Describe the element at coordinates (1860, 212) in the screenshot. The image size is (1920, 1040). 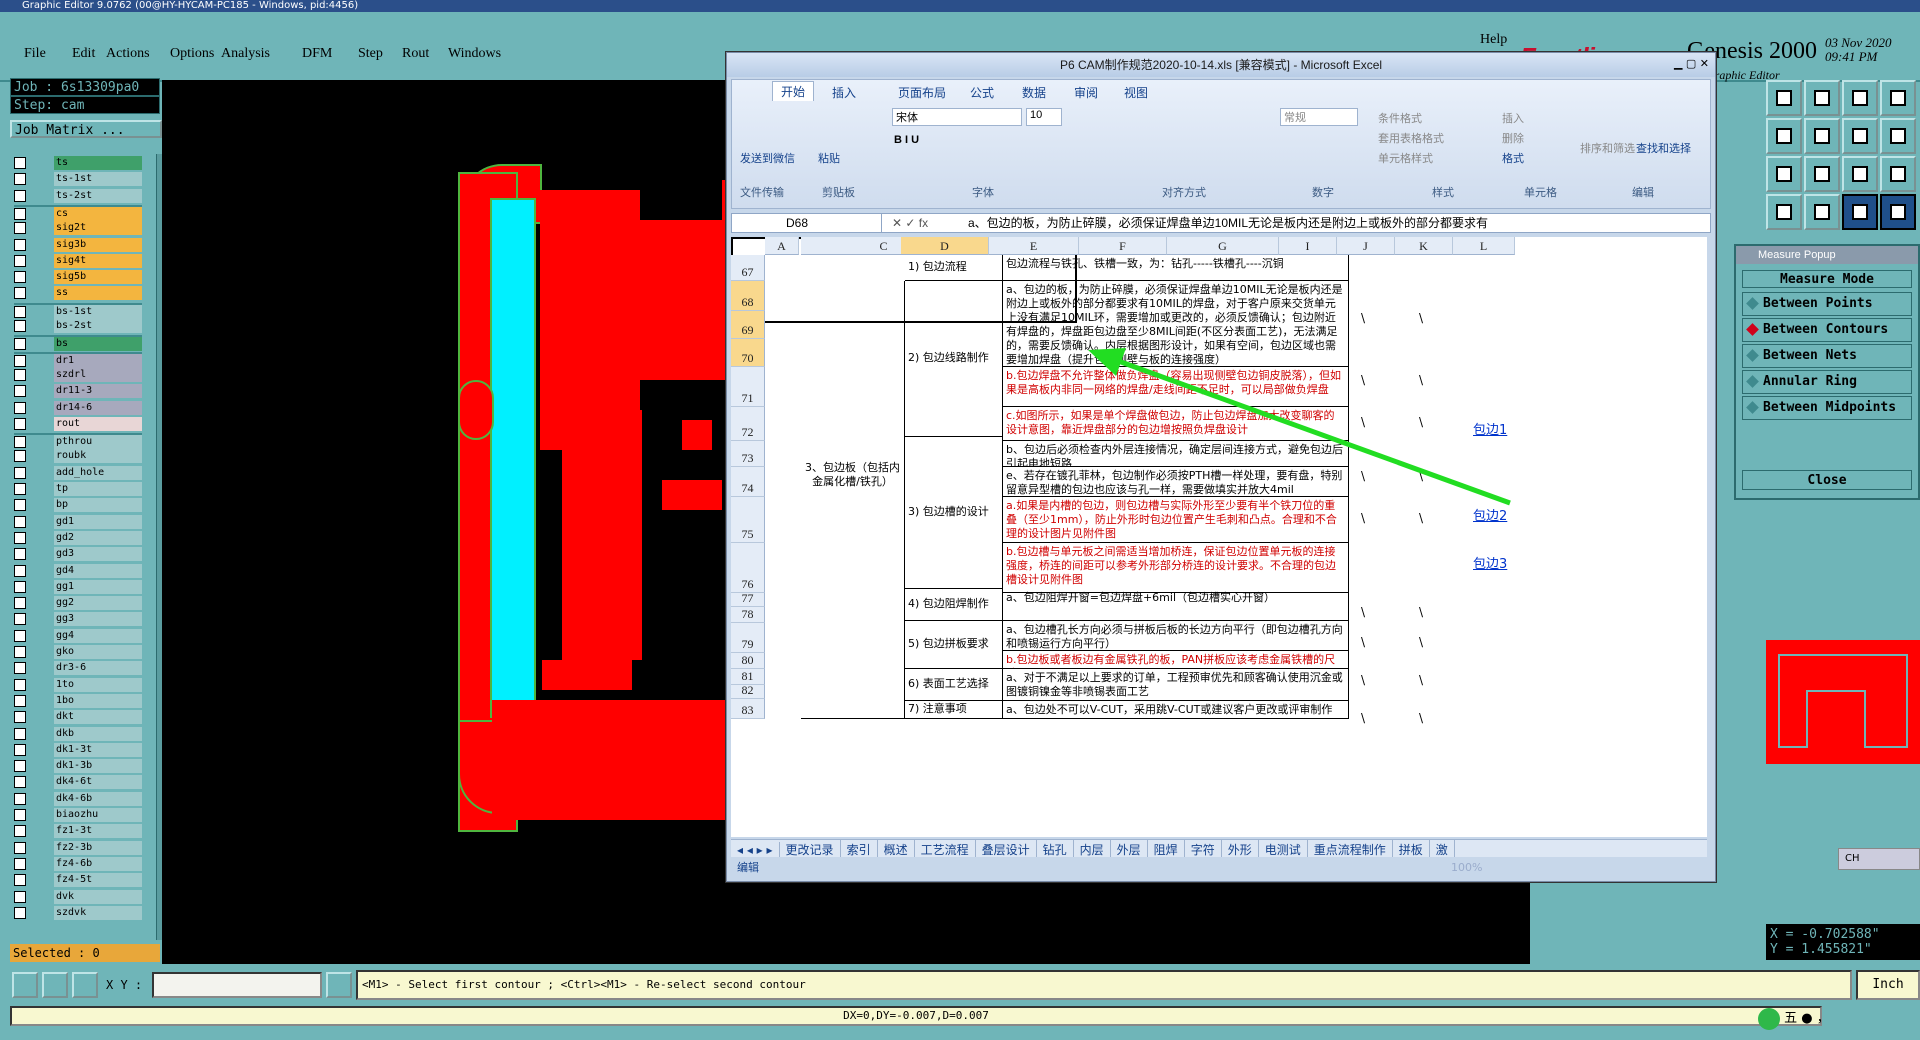
I see `tool-3-2-icon` at that location.